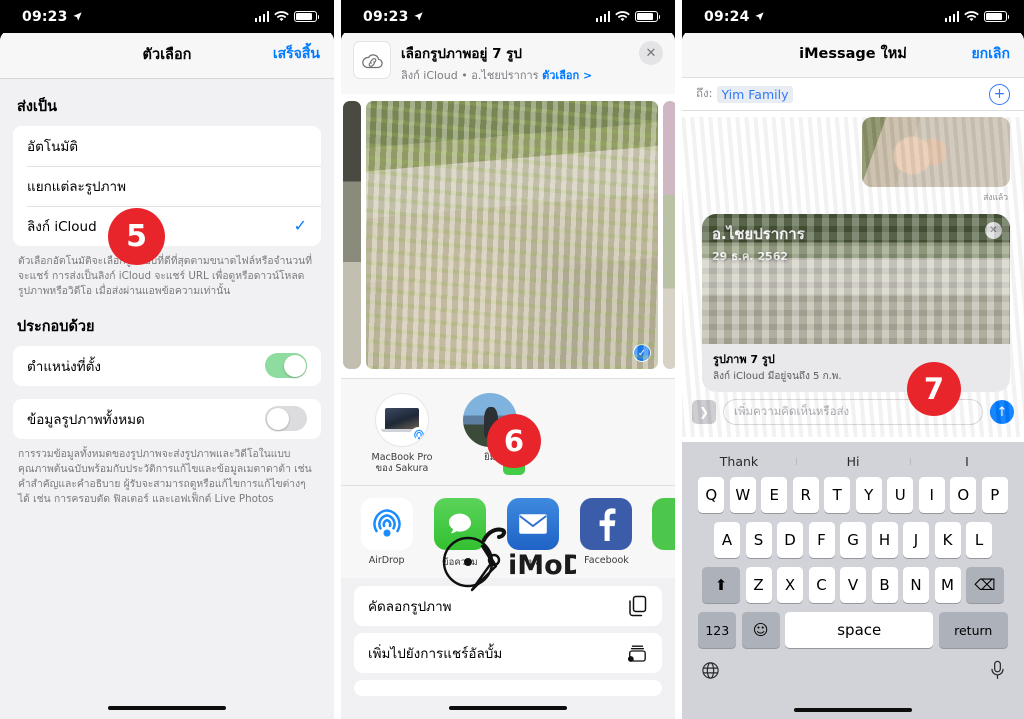 The height and width of the screenshot is (719, 1024). I want to click on key-x: X, so click(790, 585).